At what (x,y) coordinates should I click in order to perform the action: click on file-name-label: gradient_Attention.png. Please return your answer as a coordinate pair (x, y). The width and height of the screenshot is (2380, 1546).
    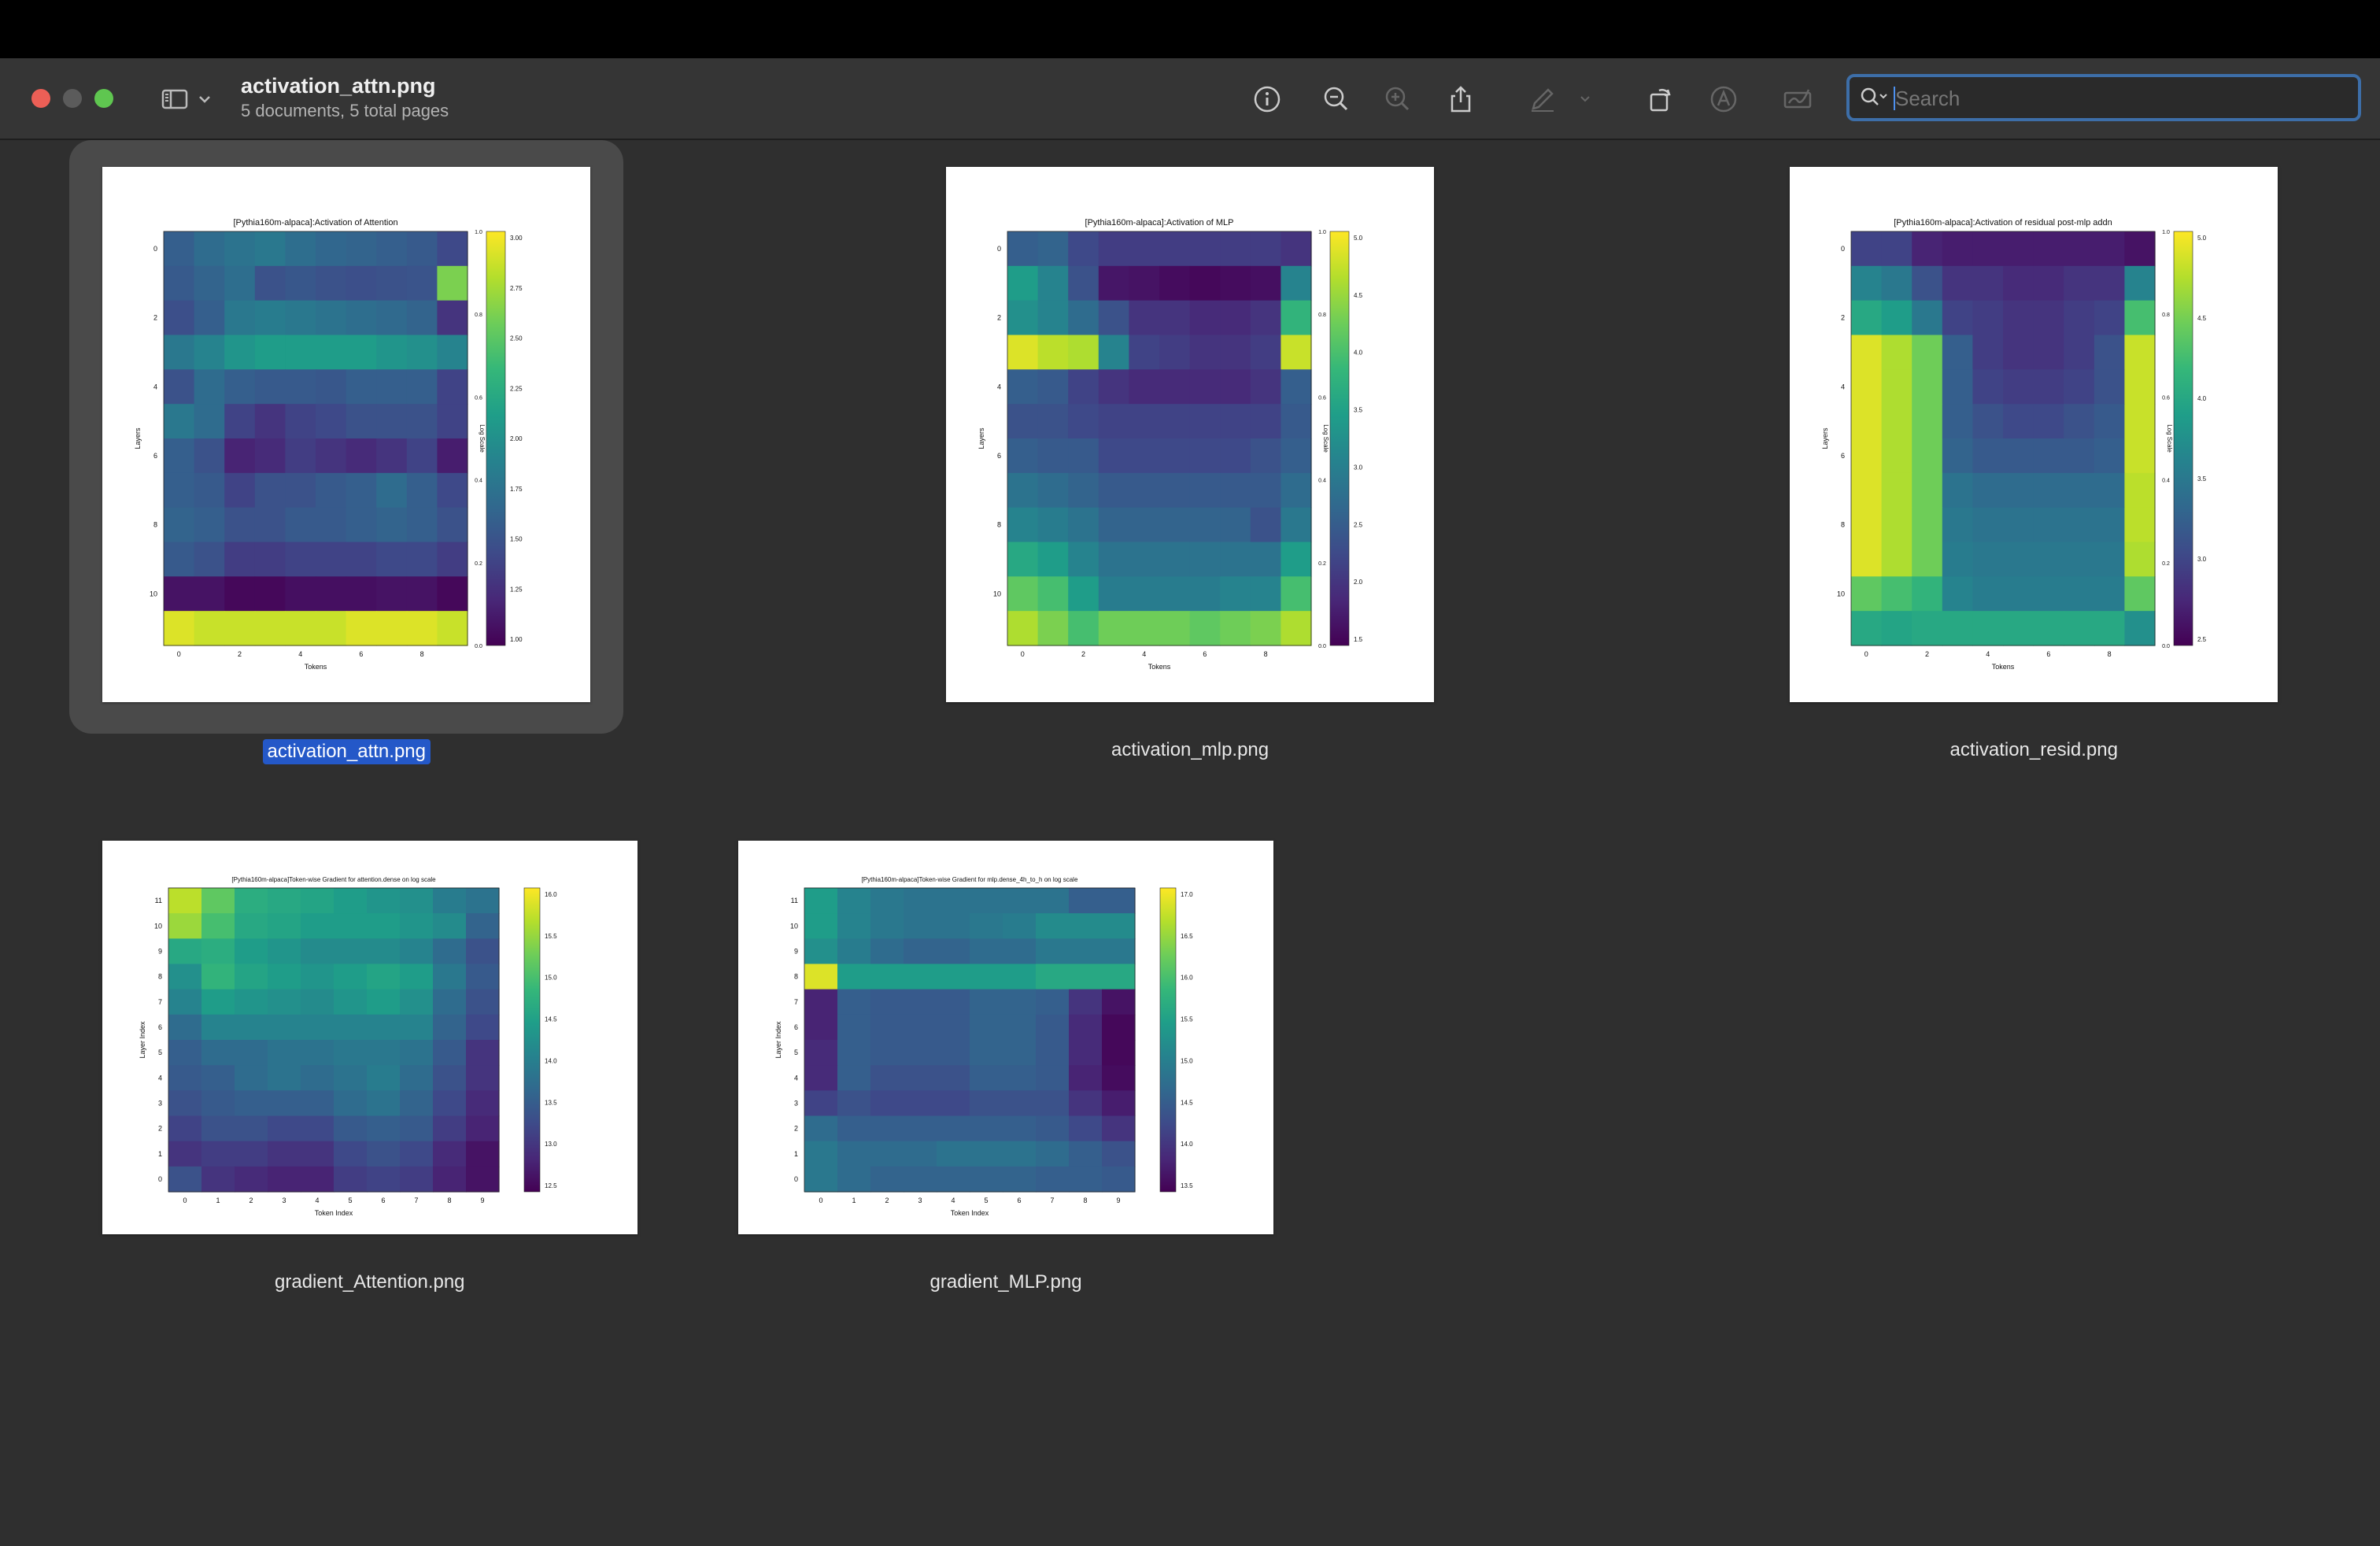
    Looking at the image, I should click on (370, 1282).